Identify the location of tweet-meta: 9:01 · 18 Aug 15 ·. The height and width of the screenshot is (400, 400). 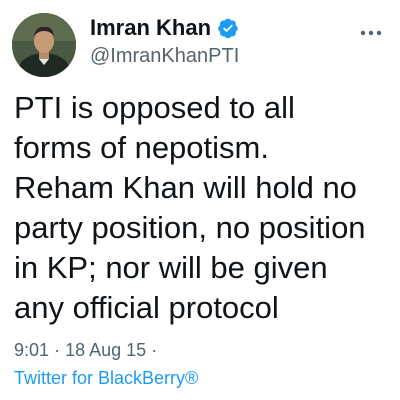
(85, 350).